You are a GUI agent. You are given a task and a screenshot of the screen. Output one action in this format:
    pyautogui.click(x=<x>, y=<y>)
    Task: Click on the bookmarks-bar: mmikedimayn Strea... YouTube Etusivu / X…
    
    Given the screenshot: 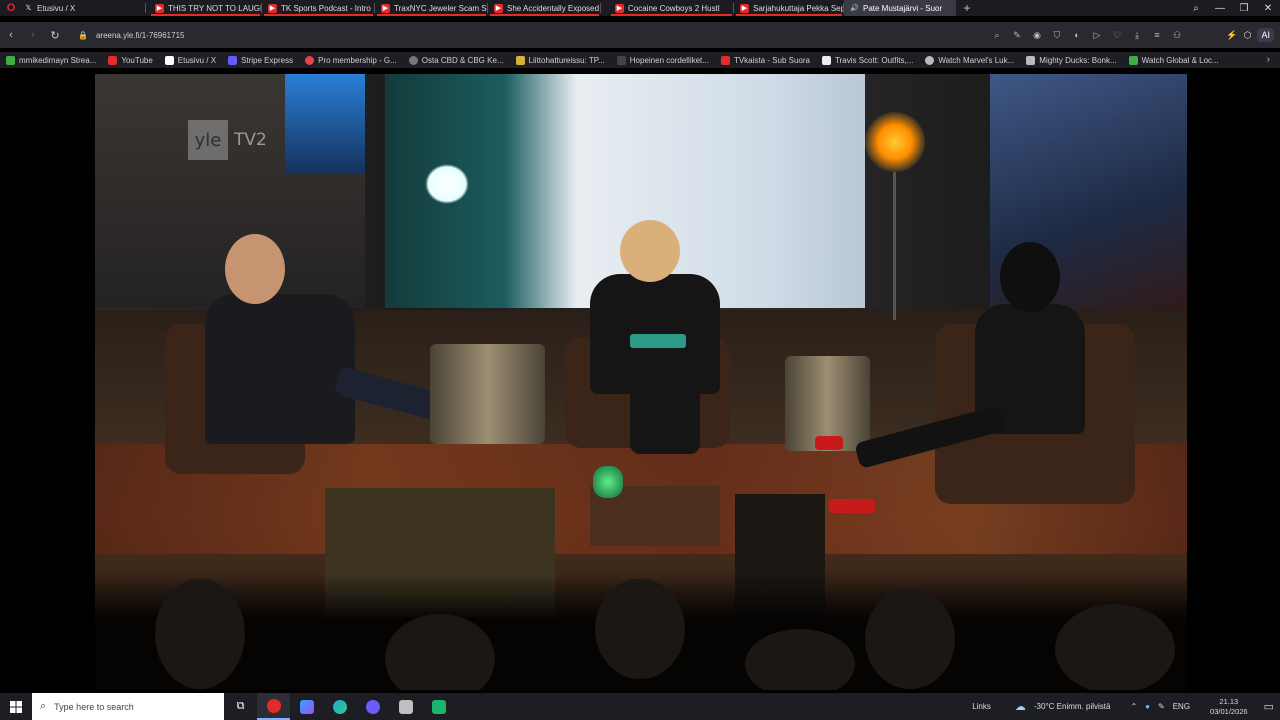 What is the action you would take?
    pyautogui.click(x=640, y=60)
    